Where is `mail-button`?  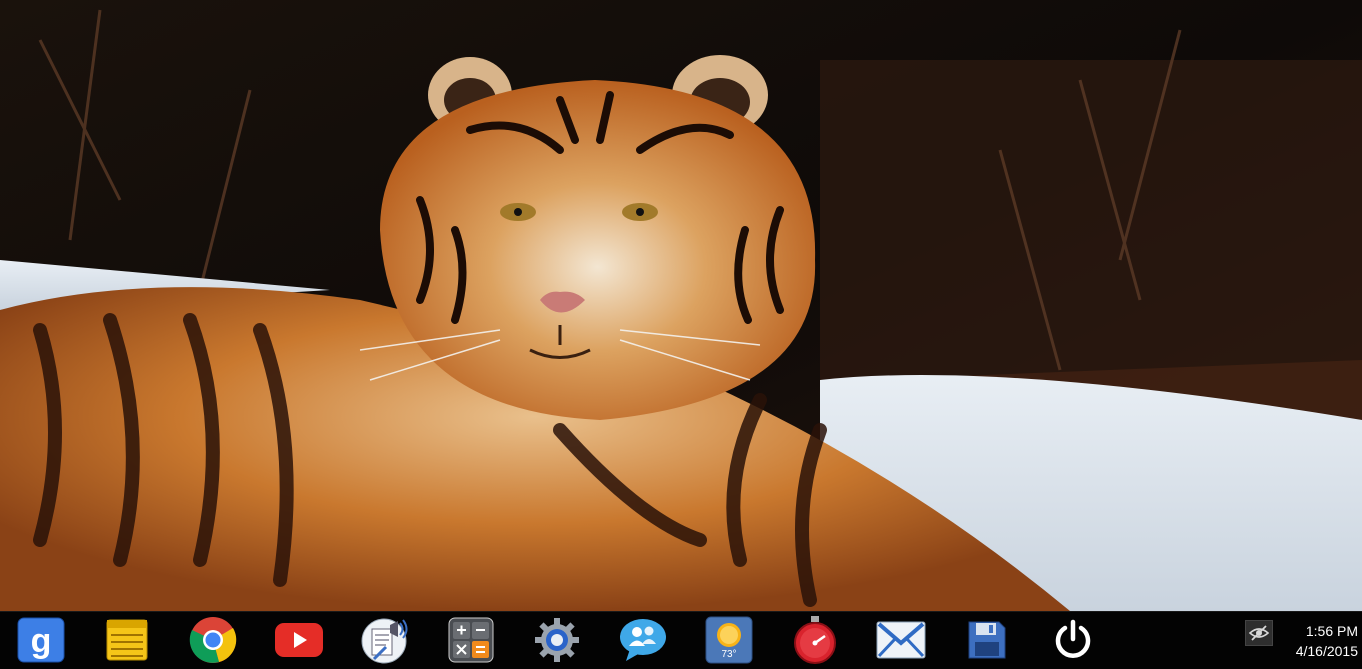
mail-button is located at coordinates (901, 640).